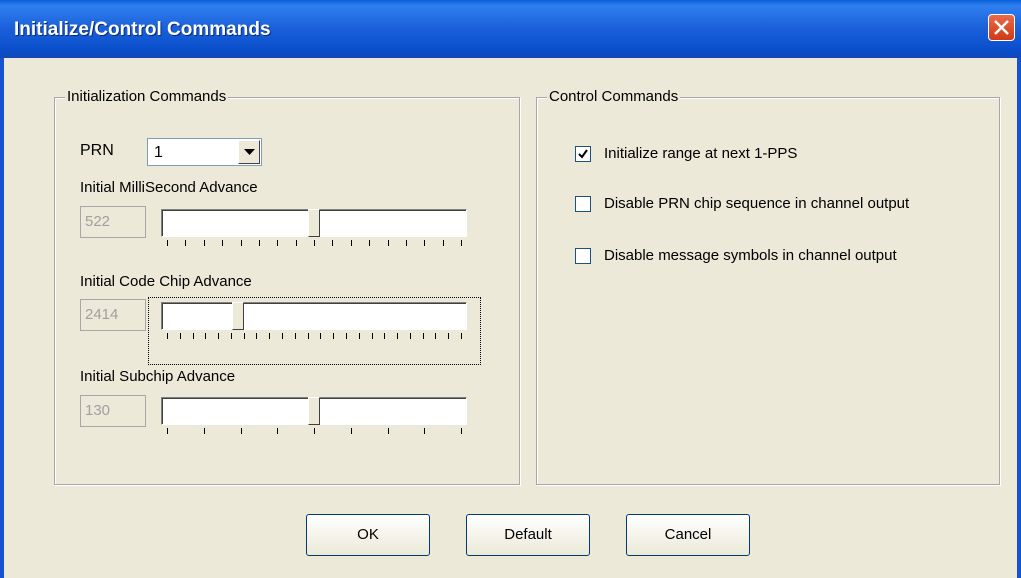 The height and width of the screenshot is (578, 1021). Describe the element at coordinates (528, 535) in the screenshot. I see `default-button: Default` at that location.